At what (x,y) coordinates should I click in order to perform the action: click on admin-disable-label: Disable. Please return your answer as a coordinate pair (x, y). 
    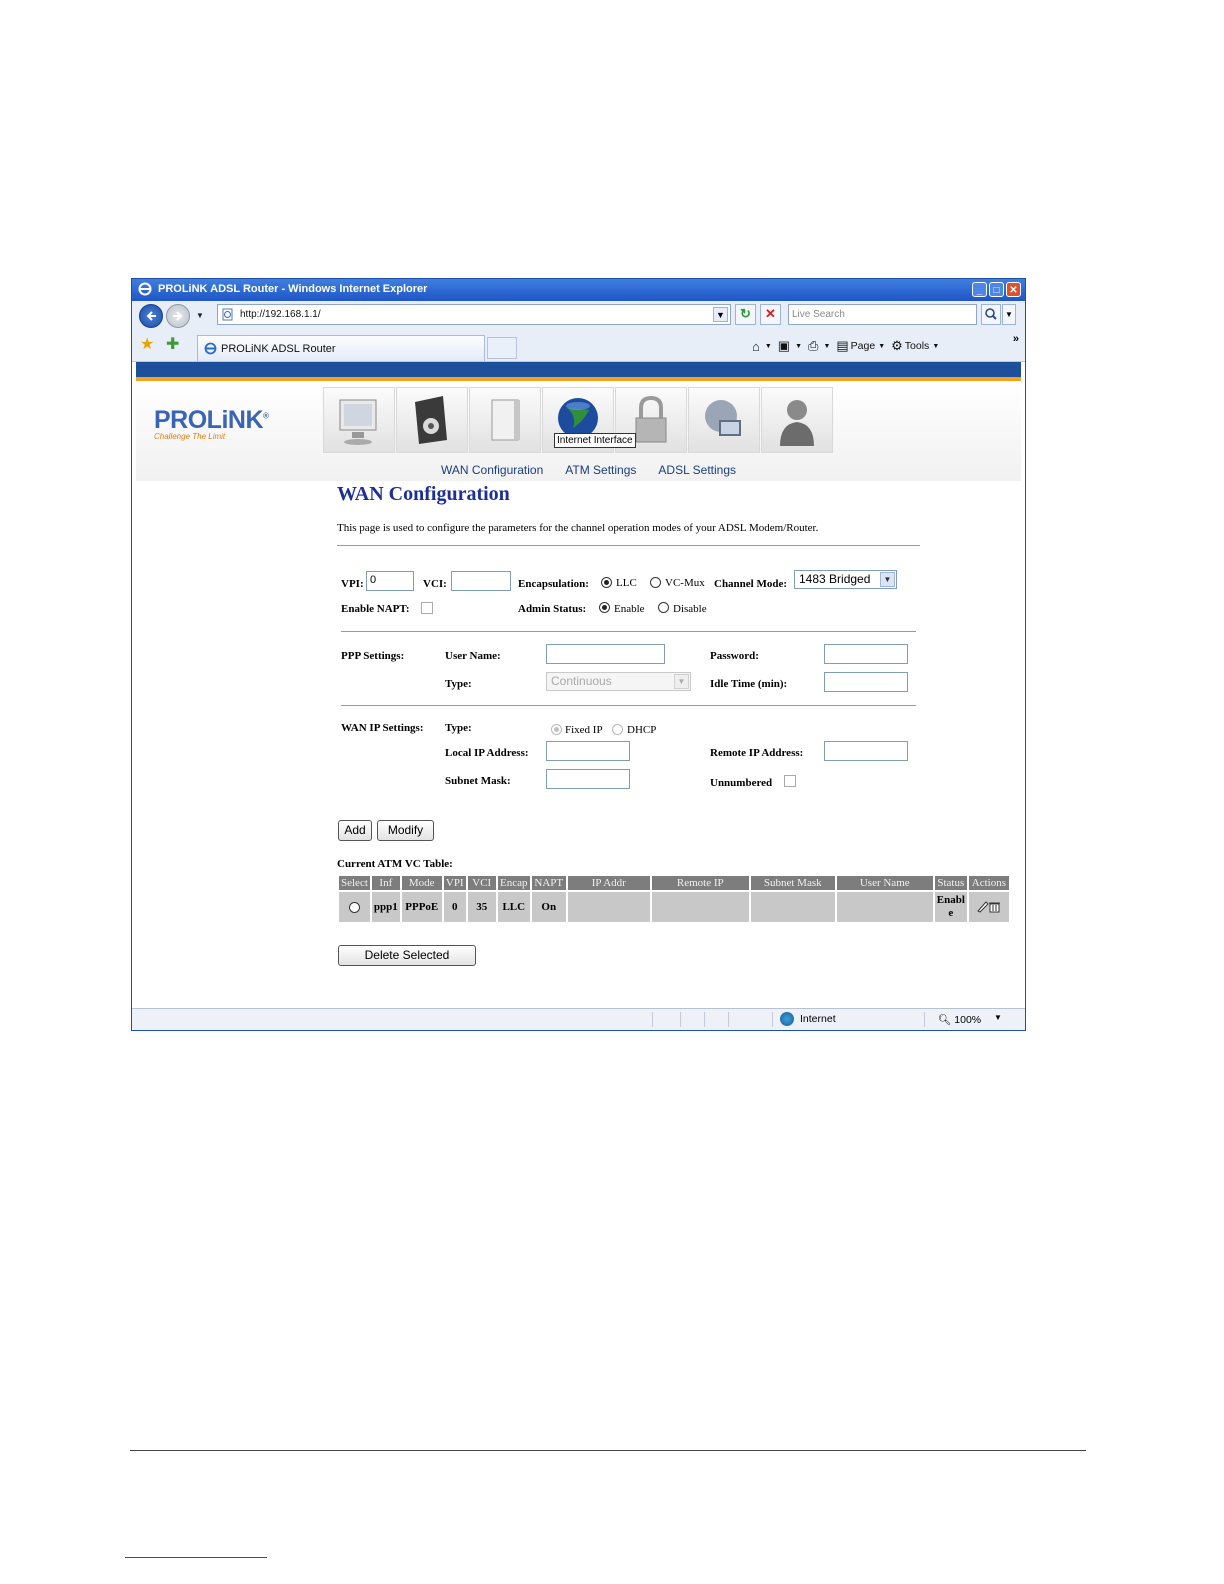
    Looking at the image, I should click on (690, 609).